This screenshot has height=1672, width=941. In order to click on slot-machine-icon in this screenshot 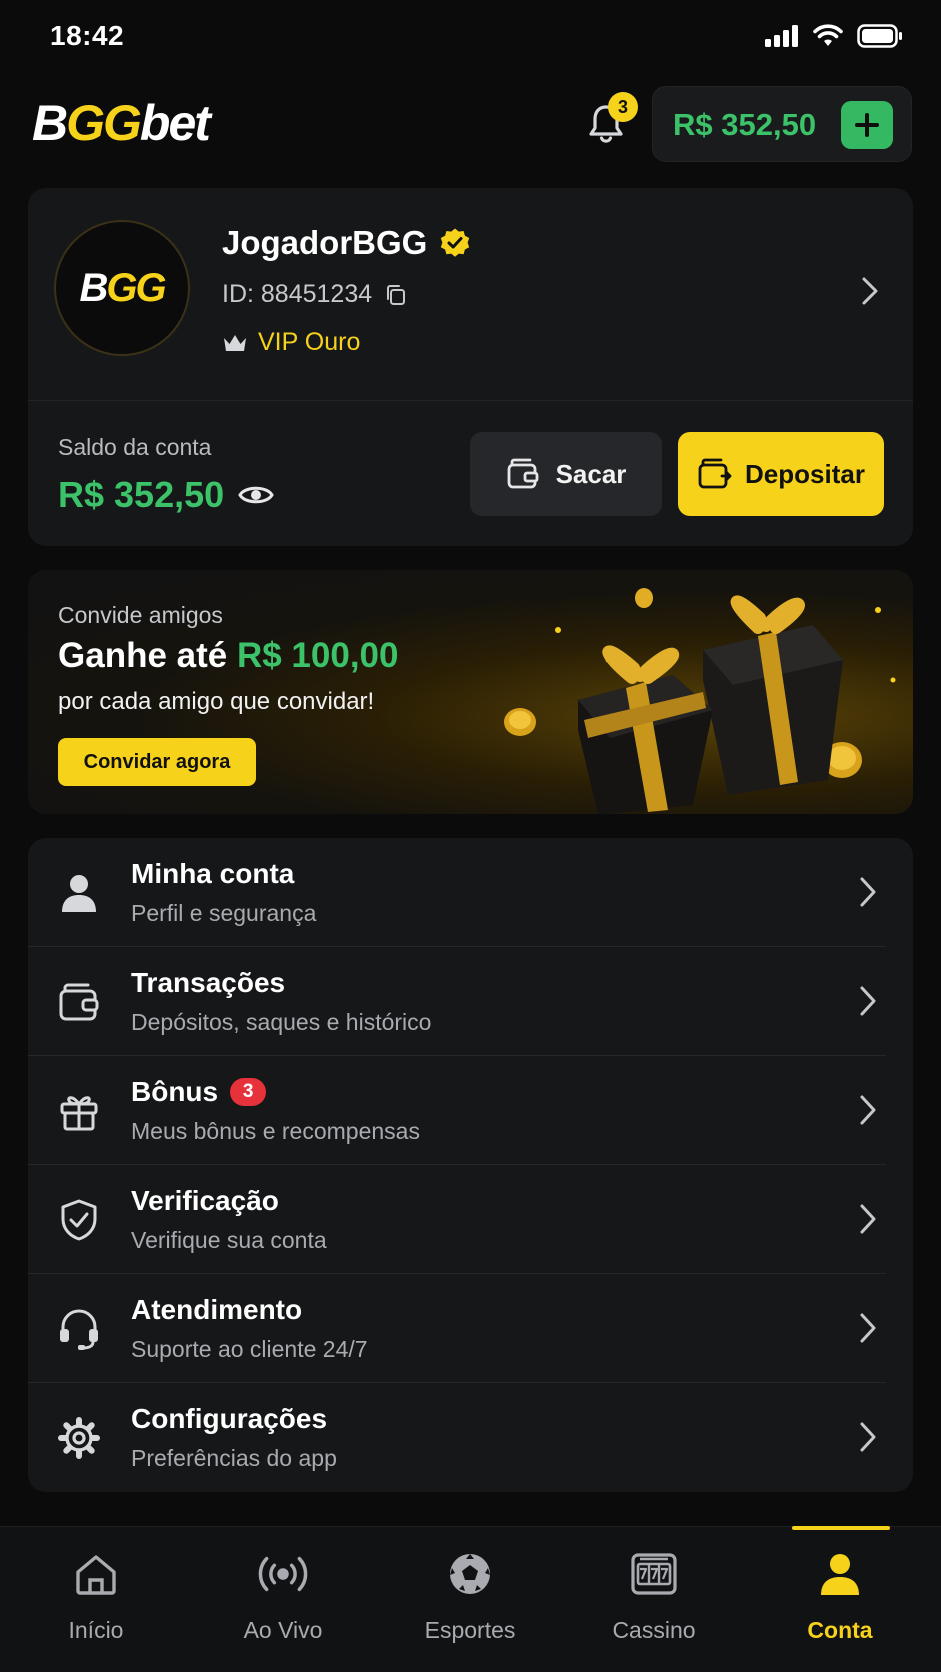, I will do `click(654, 1574)`.